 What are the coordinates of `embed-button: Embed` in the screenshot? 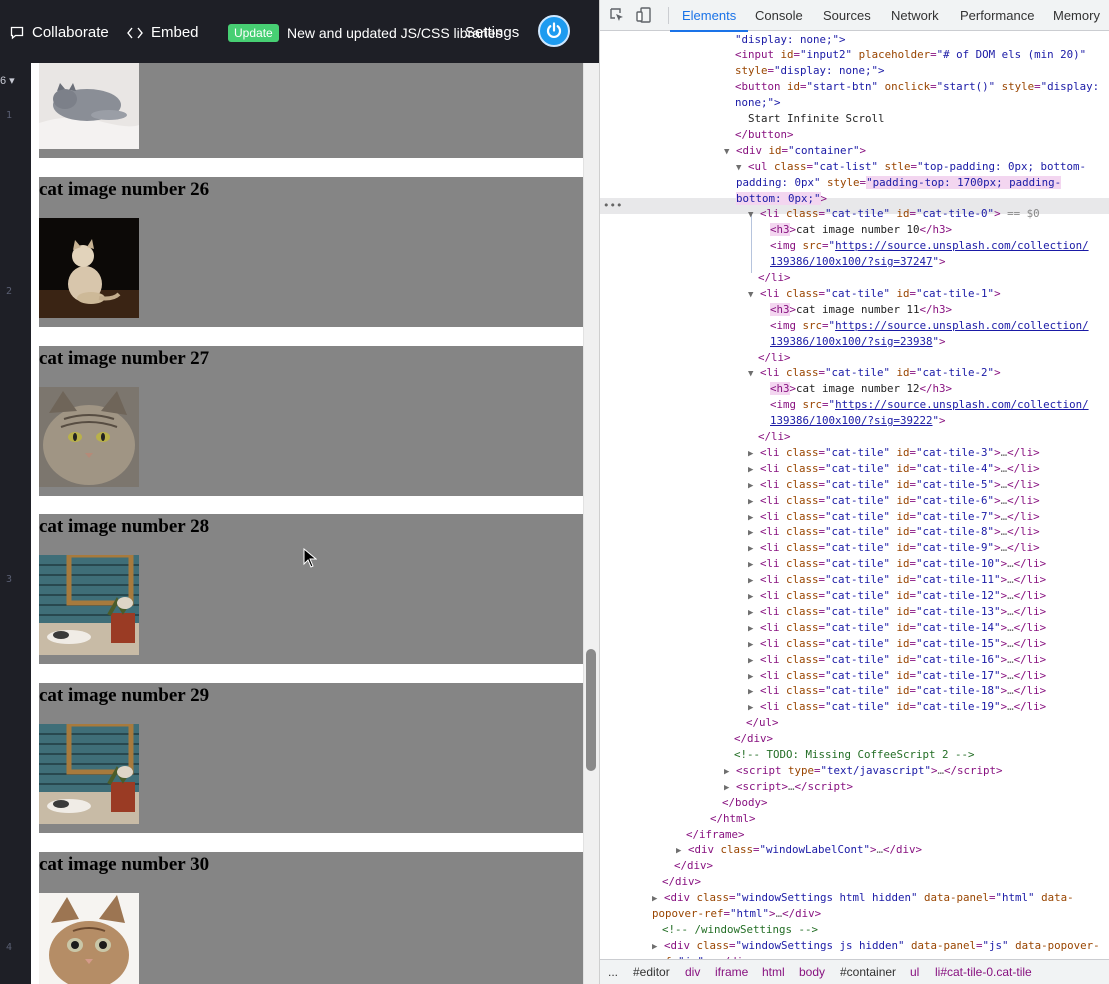 It's located at (163, 32).